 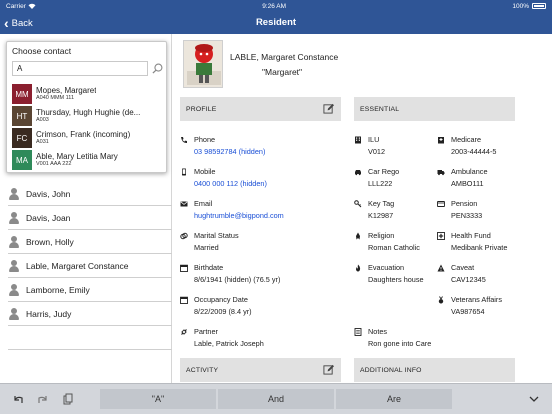 What do you see at coordinates (216, 305) in the screenshot?
I see `occupancy-date-field: Occupancy Date 8/22/2009 (8.4 yr)` at bounding box center [216, 305].